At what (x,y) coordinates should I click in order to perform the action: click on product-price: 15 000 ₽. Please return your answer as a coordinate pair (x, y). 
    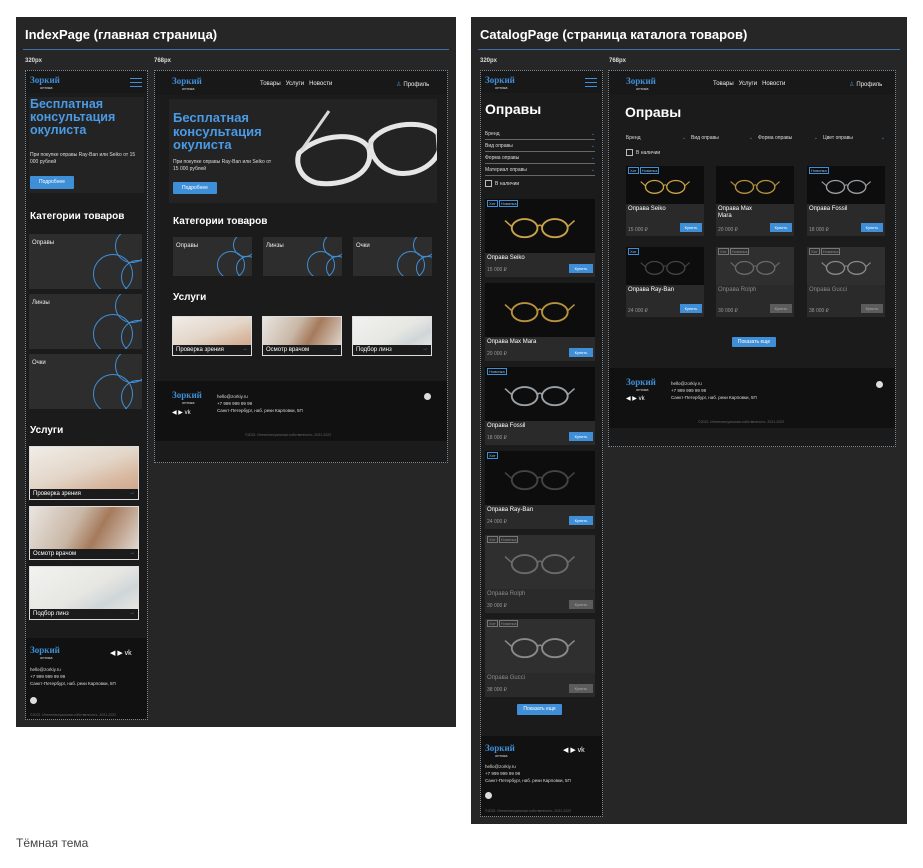
    Looking at the image, I should click on (497, 270).